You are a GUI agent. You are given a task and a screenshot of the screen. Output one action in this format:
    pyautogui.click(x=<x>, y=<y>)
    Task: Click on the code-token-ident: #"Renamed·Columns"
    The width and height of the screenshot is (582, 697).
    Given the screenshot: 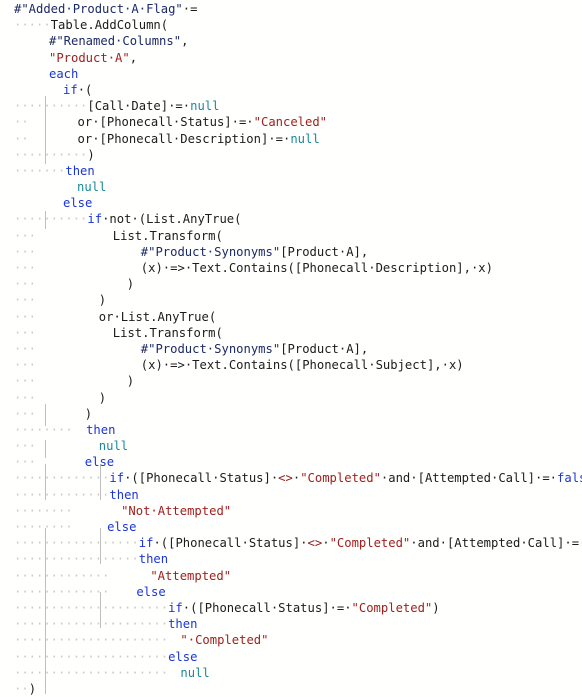 What is the action you would take?
    pyautogui.click(x=115, y=41)
    